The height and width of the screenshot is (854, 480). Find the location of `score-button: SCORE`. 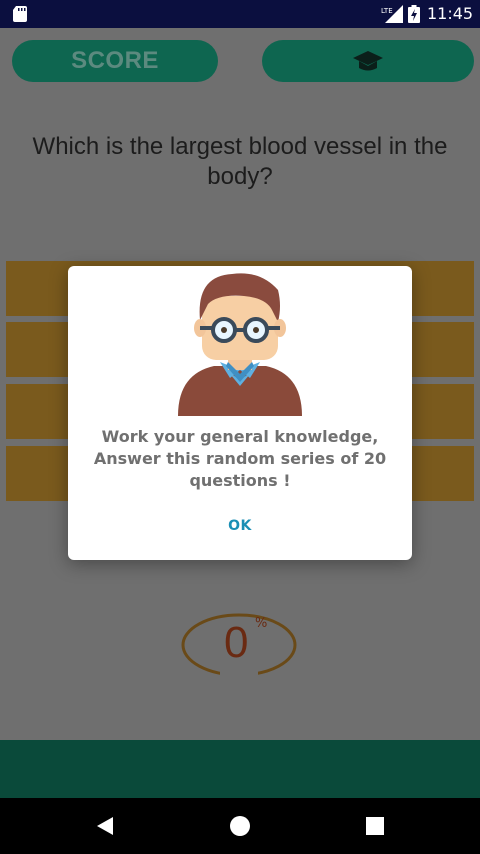

score-button: SCORE is located at coordinates (115, 61).